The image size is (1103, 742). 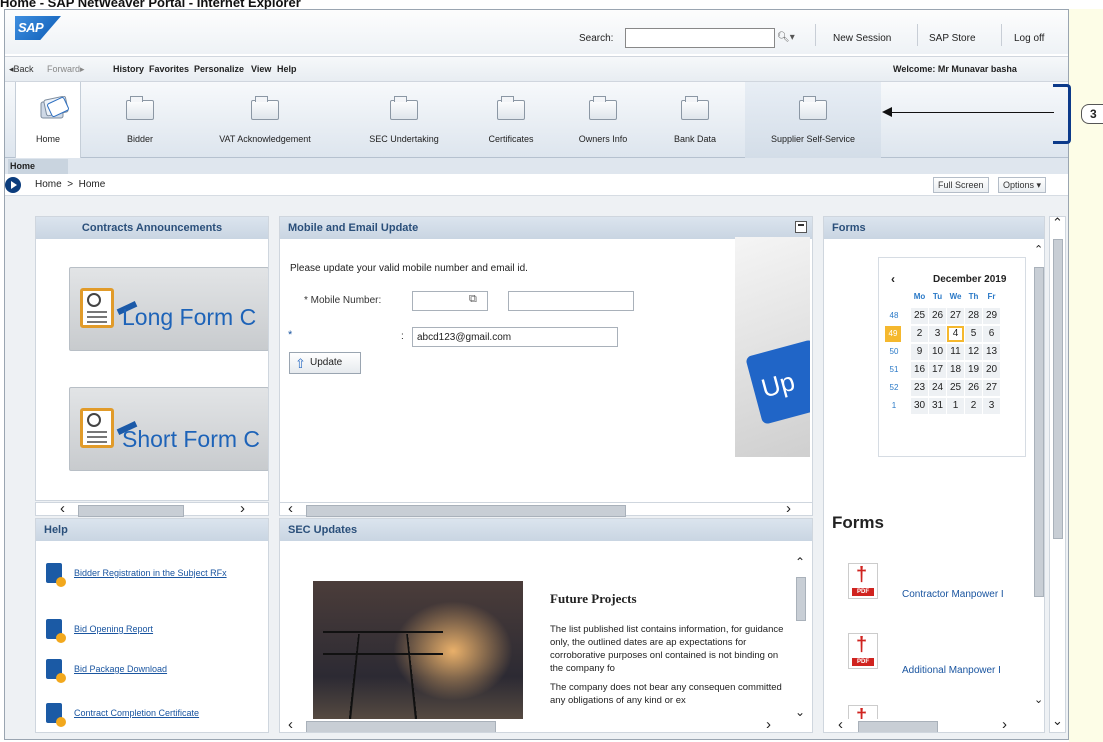 What do you see at coordinates (894, 406) in the screenshot?
I see `week-number: 1` at bounding box center [894, 406].